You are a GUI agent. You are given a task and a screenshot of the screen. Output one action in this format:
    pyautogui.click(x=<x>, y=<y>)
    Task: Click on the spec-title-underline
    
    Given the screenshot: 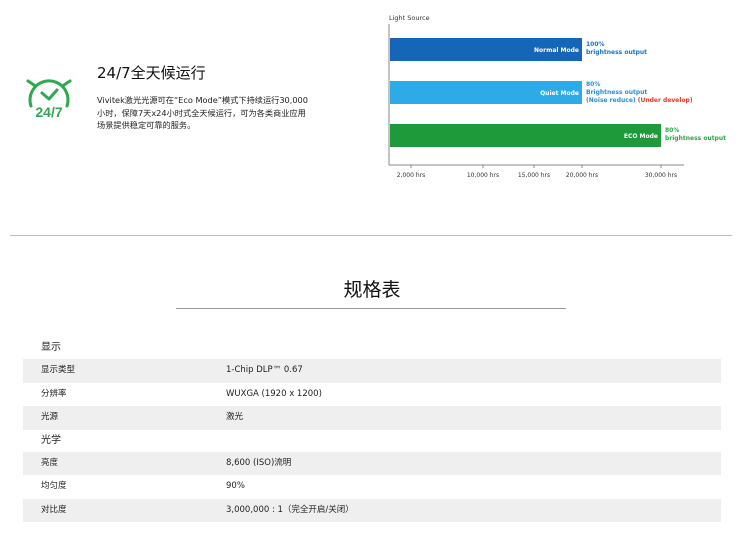 What is the action you would take?
    pyautogui.click(x=371, y=308)
    